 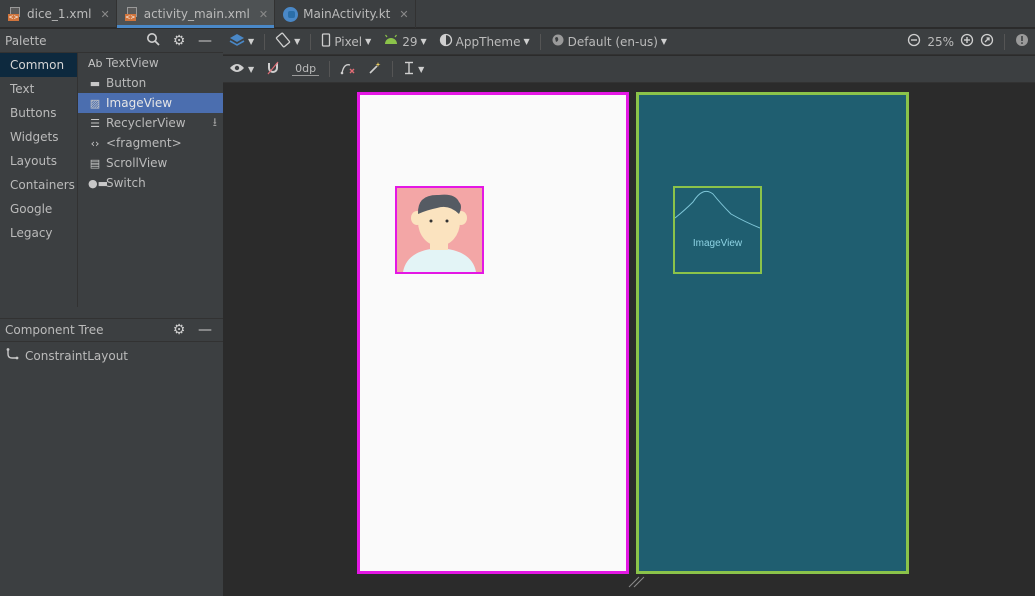 What do you see at coordinates (95, 123) in the screenshot?
I see `recyclerview-icon: ☰` at bounding box center [95, 123].